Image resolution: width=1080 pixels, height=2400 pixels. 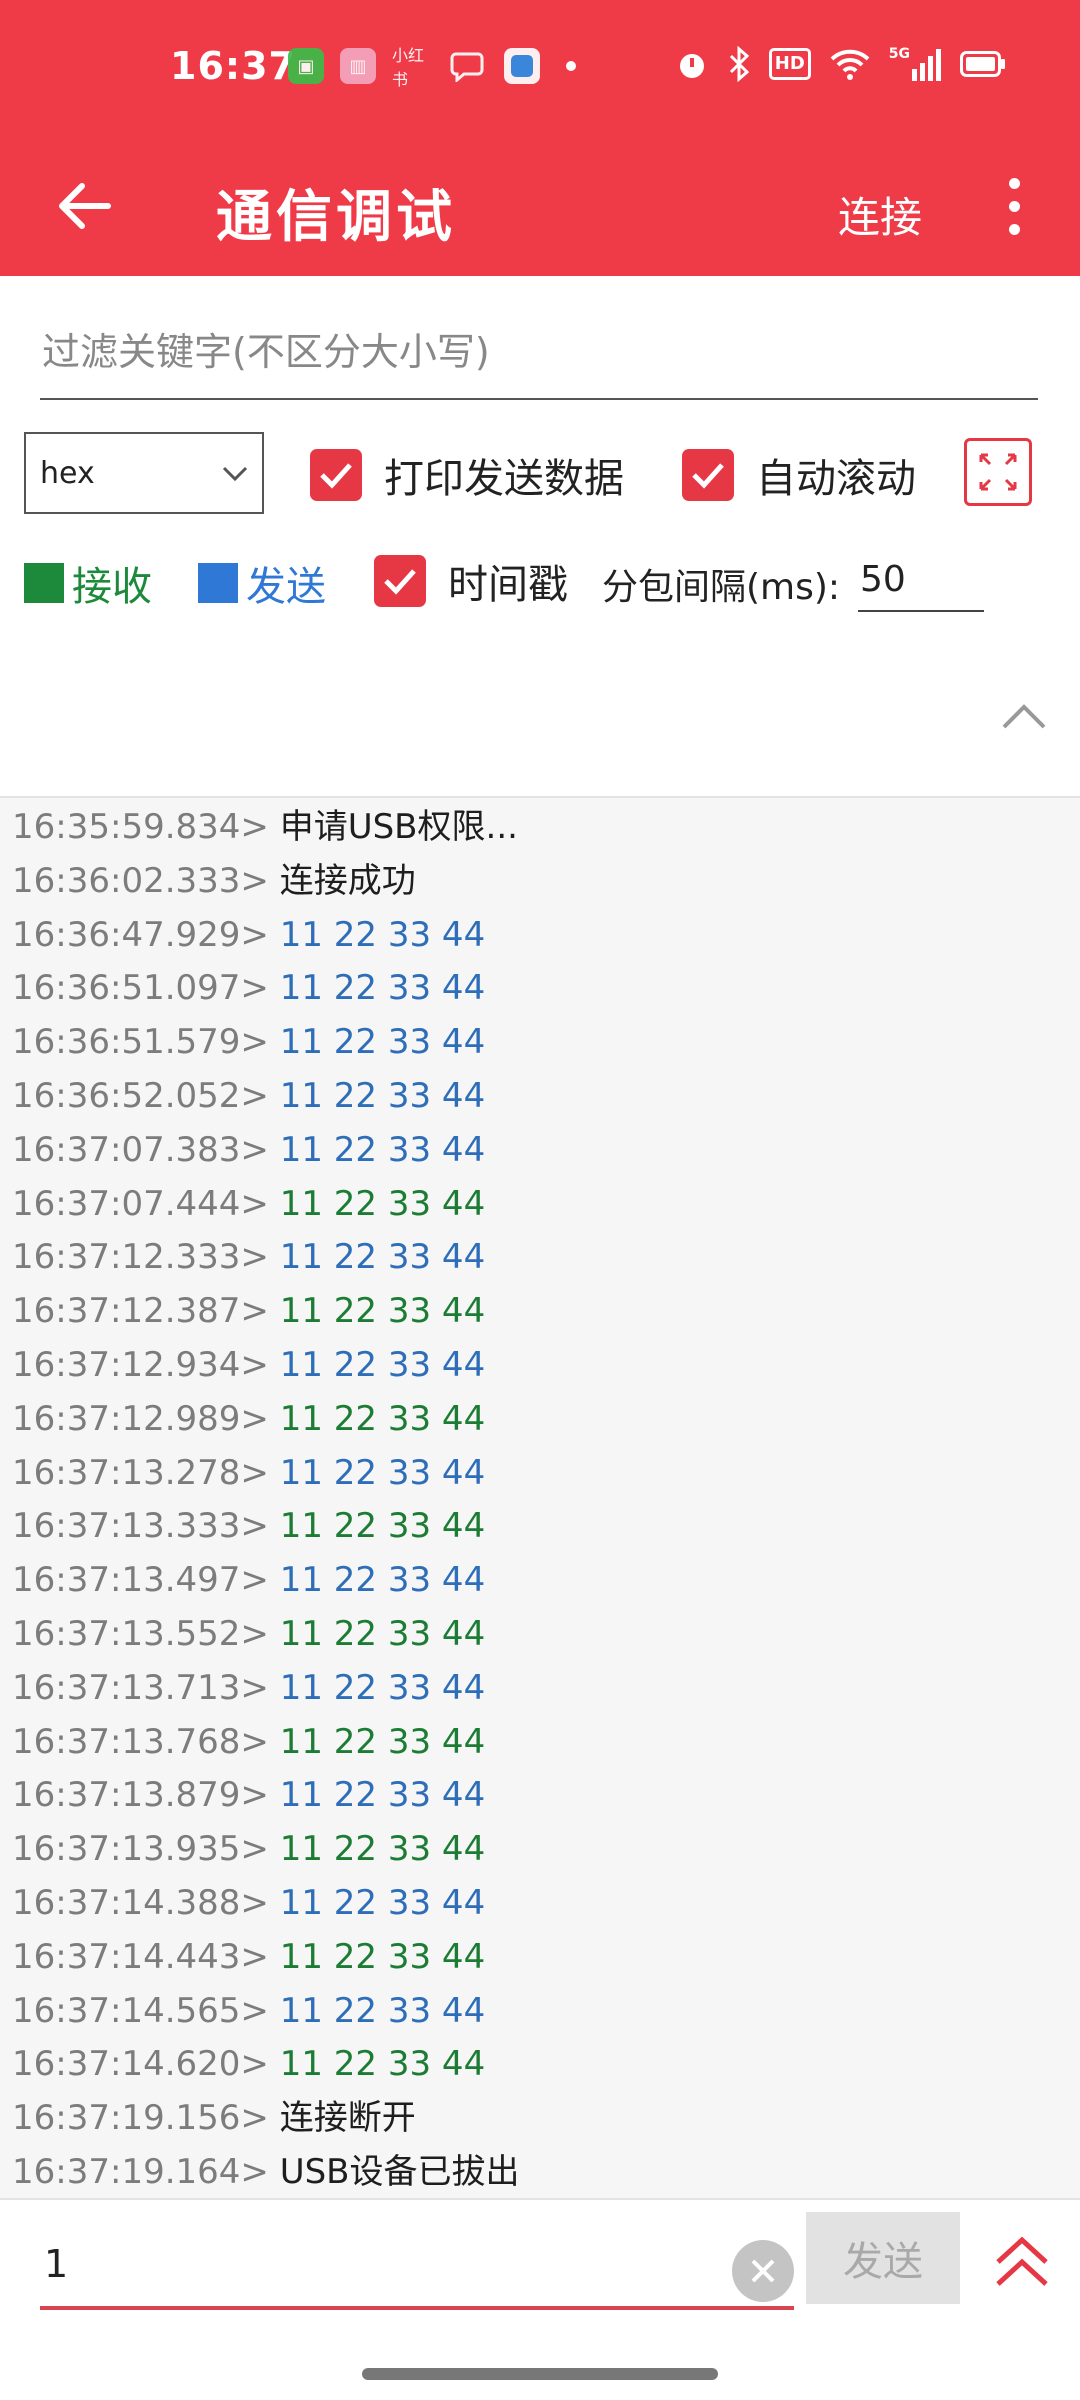 I want to click on interval-input, so click(x=921, y=579).